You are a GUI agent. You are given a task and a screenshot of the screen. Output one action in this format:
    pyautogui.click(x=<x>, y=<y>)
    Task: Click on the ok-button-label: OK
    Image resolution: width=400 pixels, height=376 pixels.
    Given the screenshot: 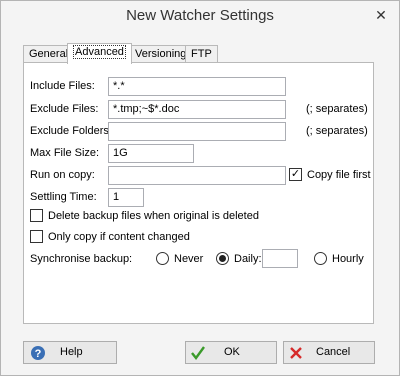 What is the action you would take?
    pyautogui.click(x=232, y=352)
    